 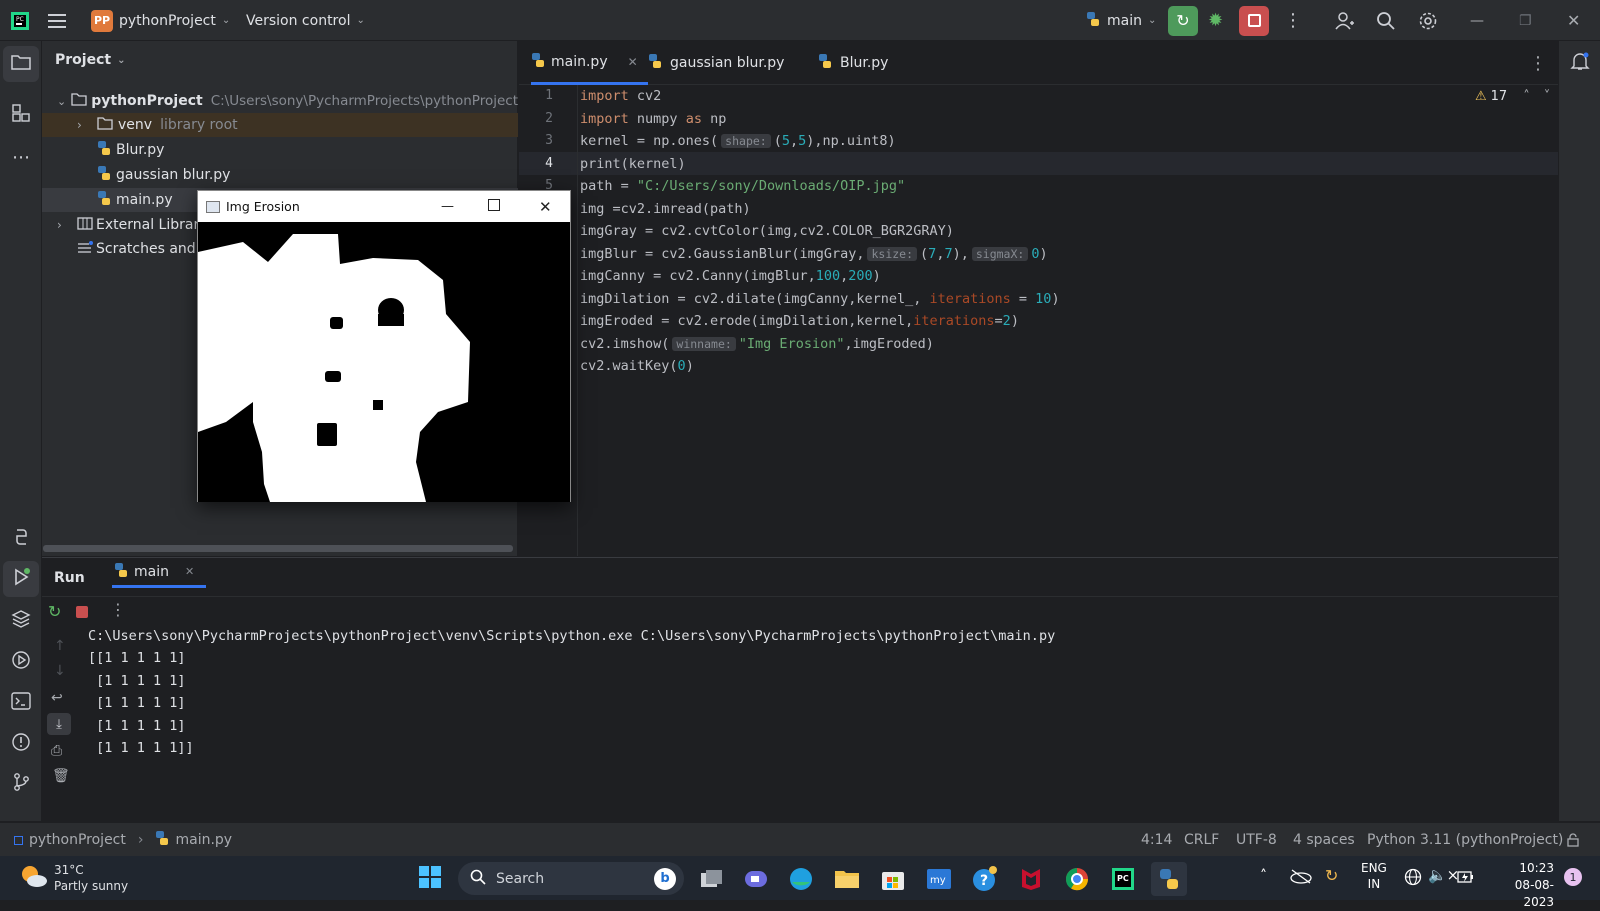 I want to click on store-icon, so click(x=893, y=879).